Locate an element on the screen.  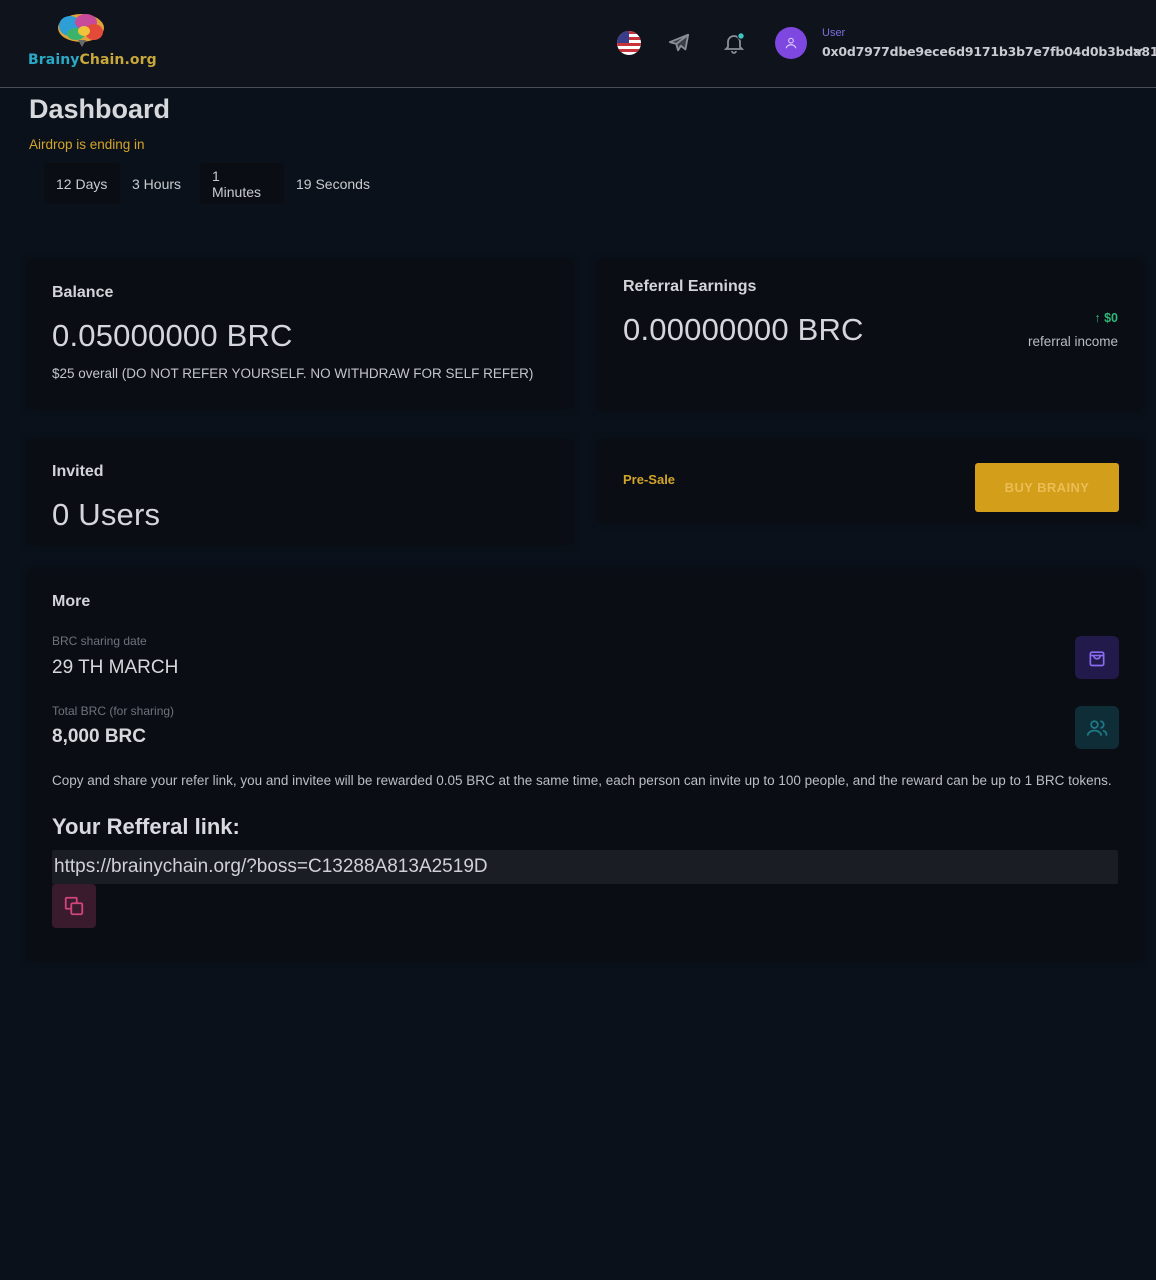
copy-icon is located at coordinates (74, 906).